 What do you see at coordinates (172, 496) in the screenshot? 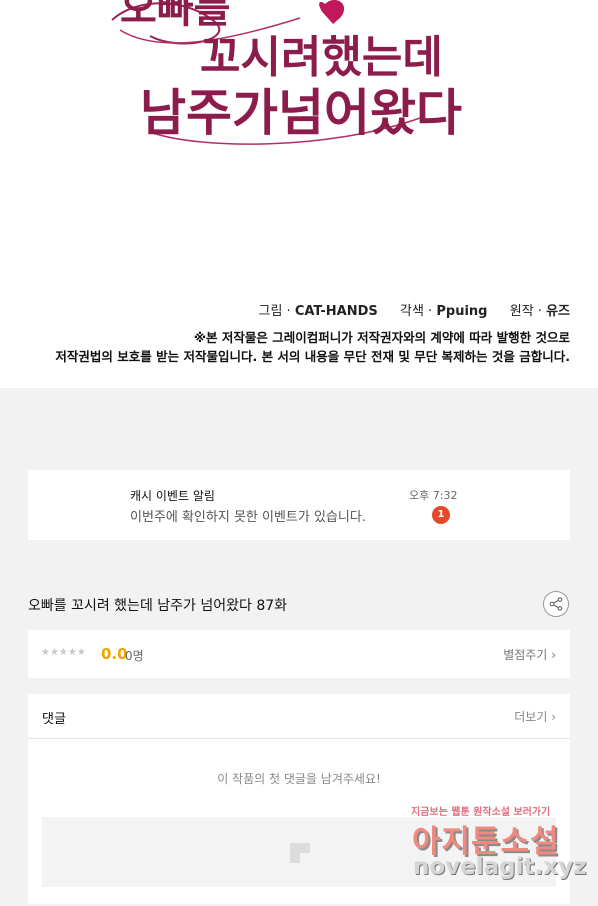
I see `notification-title: 캐시 이벤트 알림` at bounding box center [172, 496].